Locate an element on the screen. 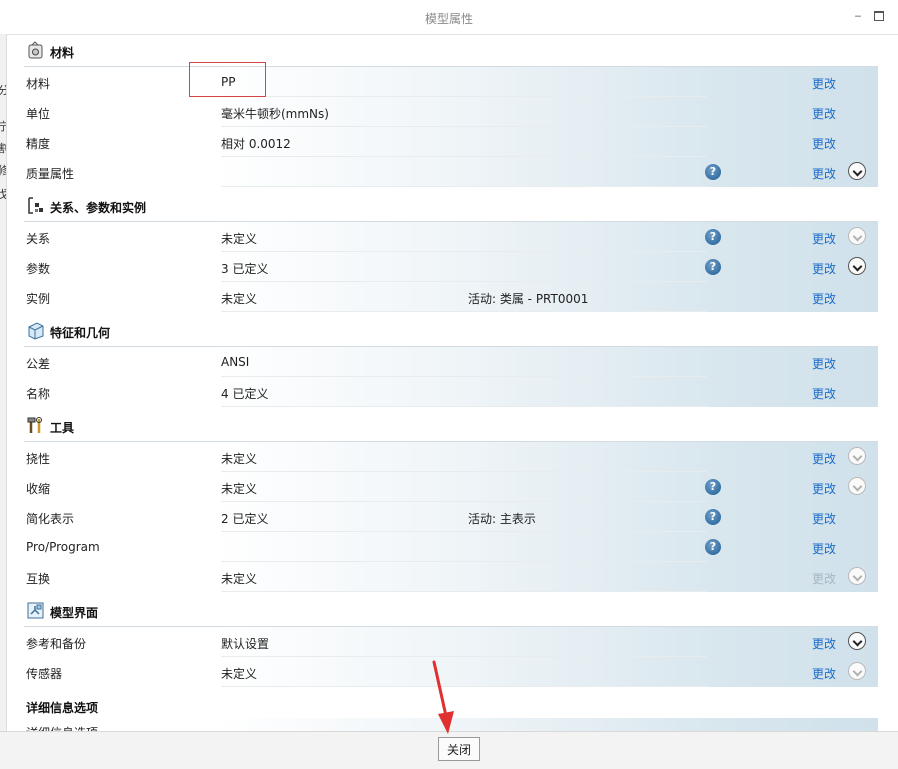  section-title: 材料 is located at coordinates (62, 53).